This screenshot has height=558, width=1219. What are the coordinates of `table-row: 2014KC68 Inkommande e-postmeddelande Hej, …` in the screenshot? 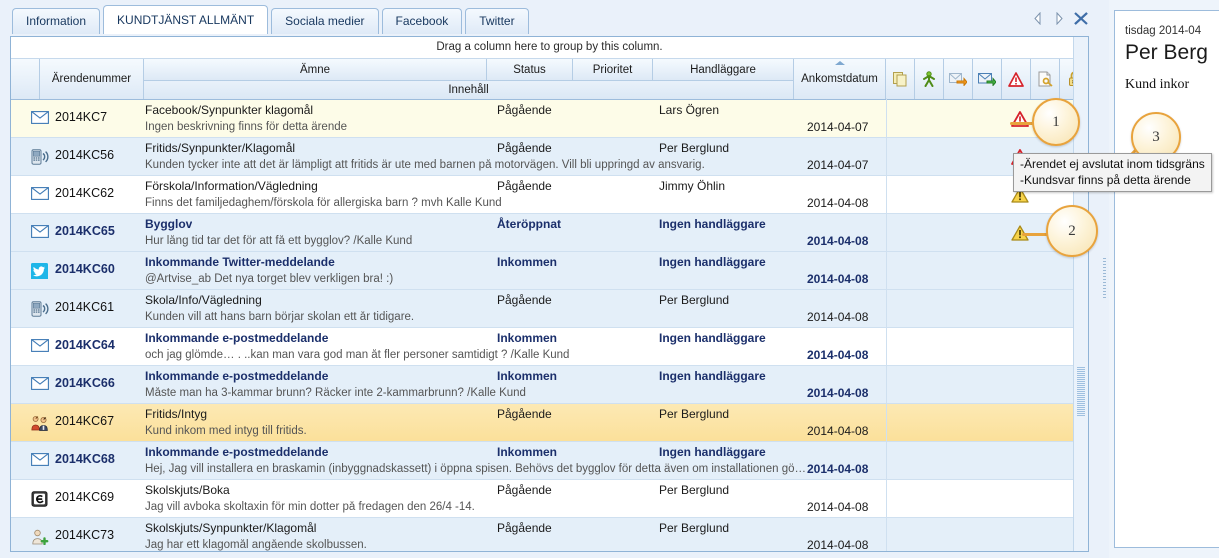 It's located at (549, 461).